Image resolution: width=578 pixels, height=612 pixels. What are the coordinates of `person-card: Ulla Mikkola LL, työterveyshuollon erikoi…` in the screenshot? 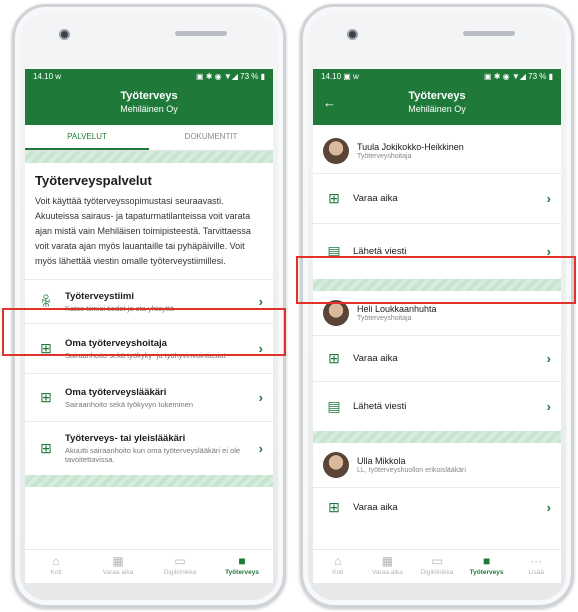 It's located at (437, 465).